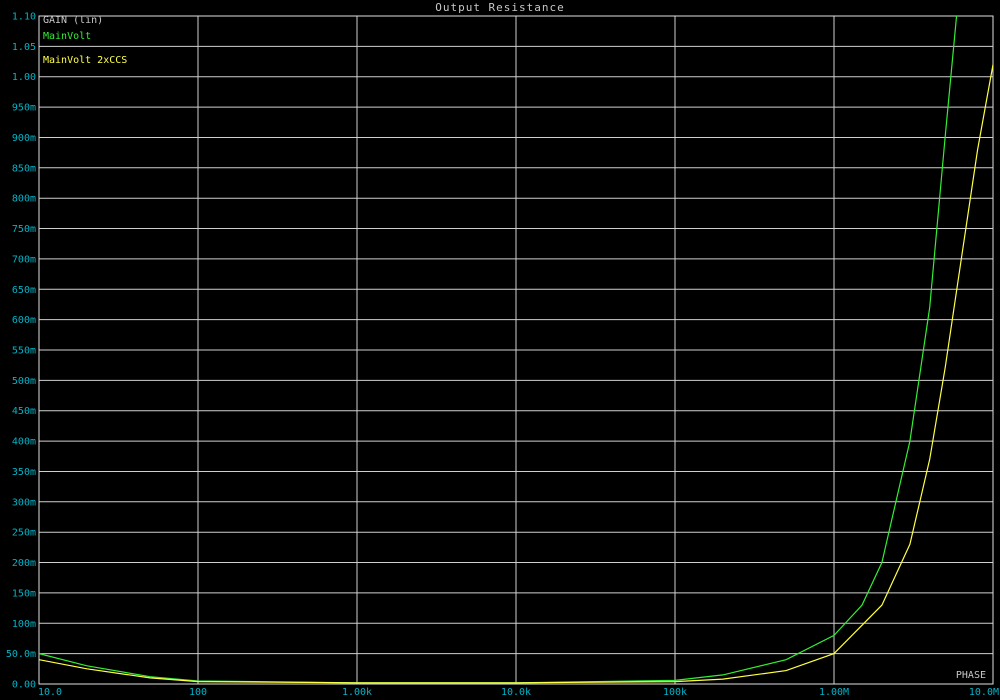  Describe the element at coordinates (24, 47) in the screenshot. I see `y-tick-label: 1.05` at that location.